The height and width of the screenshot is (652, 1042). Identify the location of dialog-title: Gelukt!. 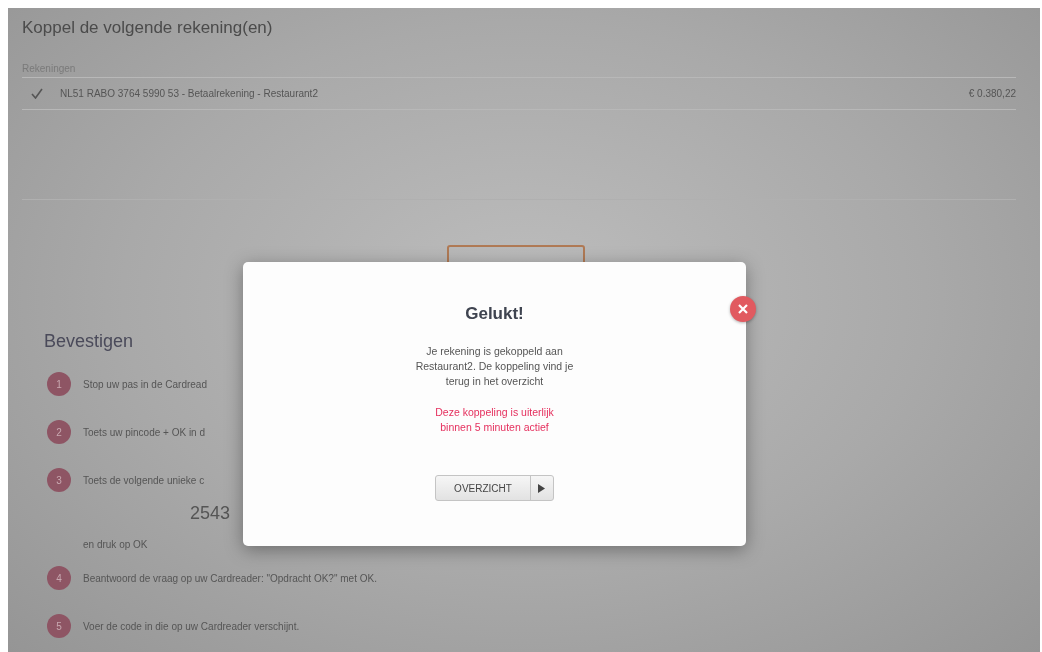
(494, 314).